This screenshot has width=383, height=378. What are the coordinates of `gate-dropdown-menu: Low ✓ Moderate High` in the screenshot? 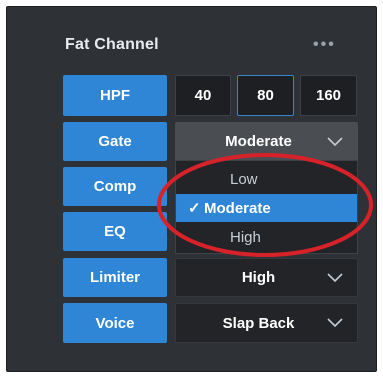 It's located at (266, 207).